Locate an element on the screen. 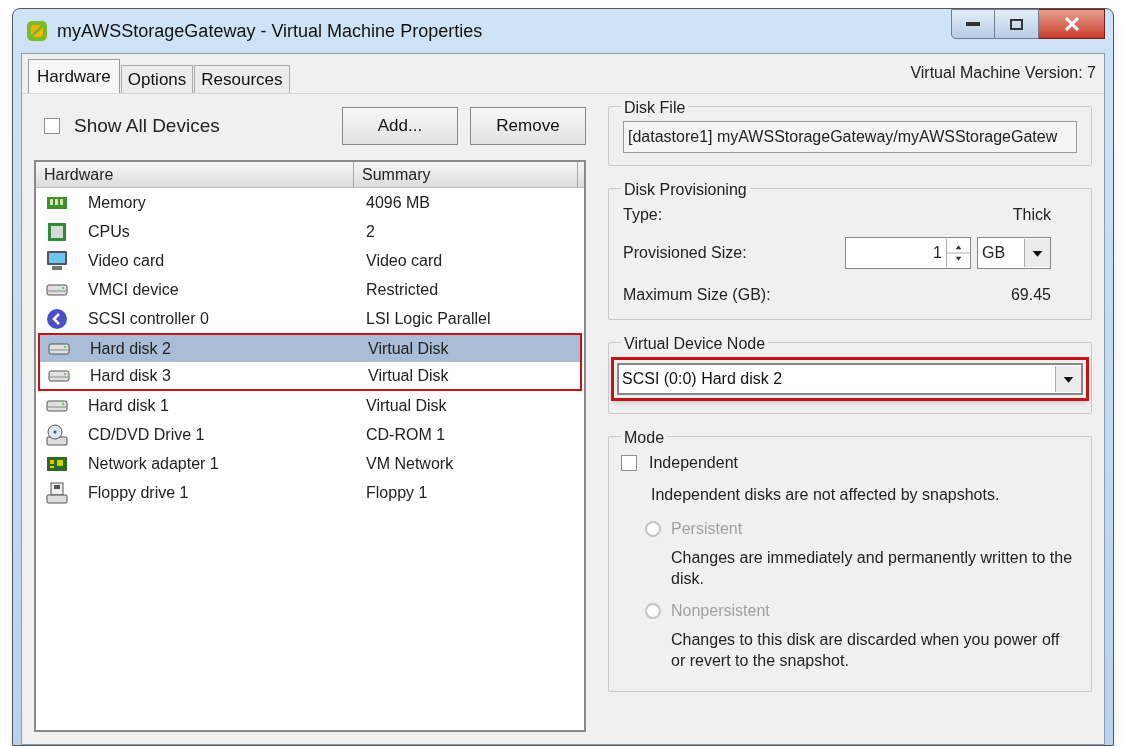  hardware-row: Hard disk 1 Virtual Disk is located at coordinates (310, 405).